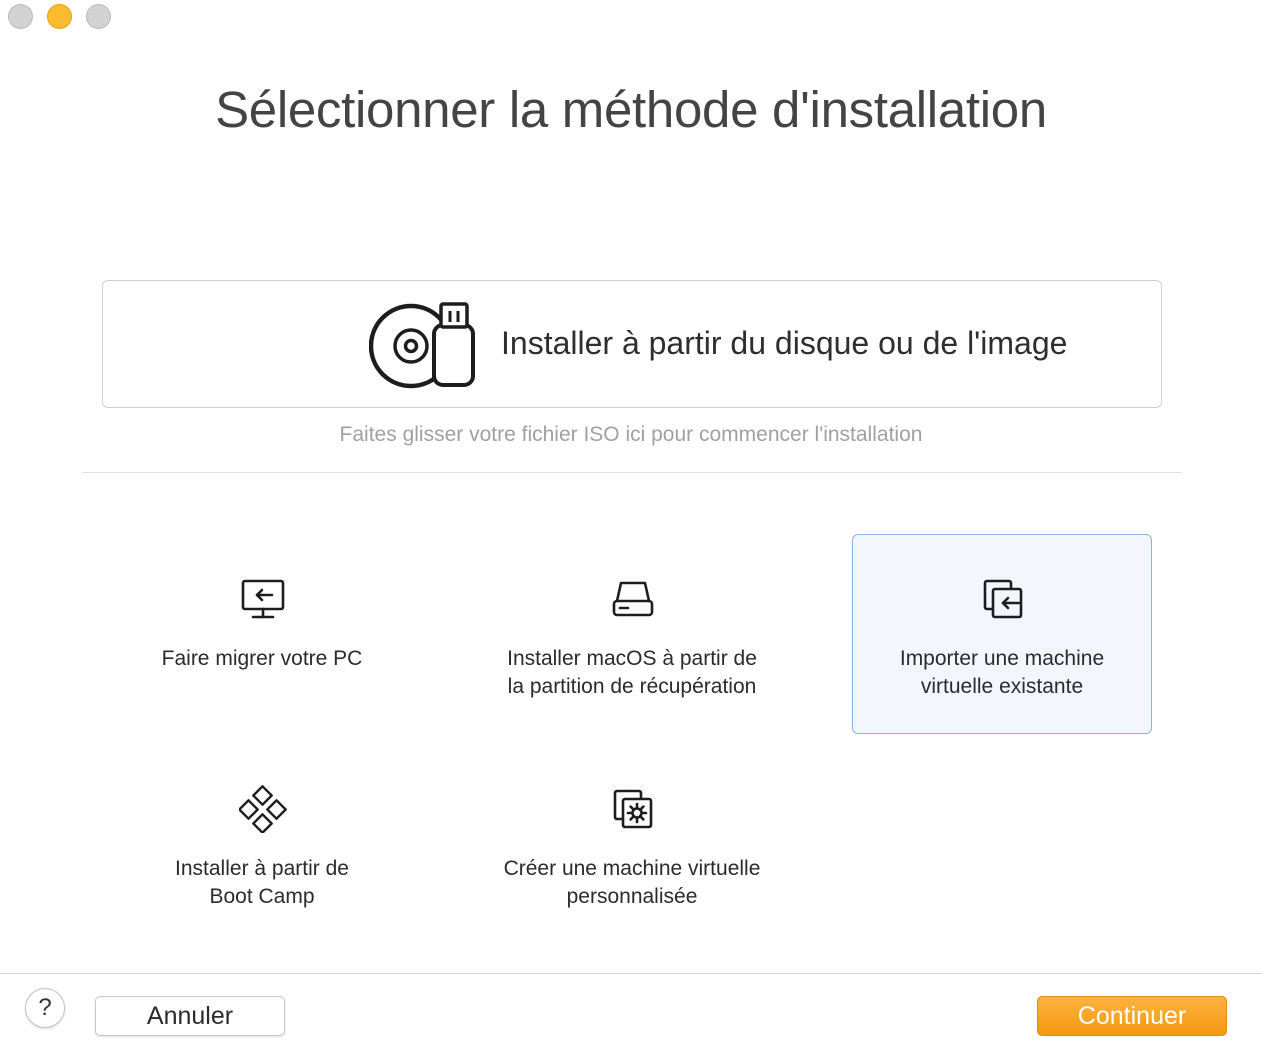 This screenshot has width=1262, height=1052. I want to click on hard-drive-icon, so click(633, 599).